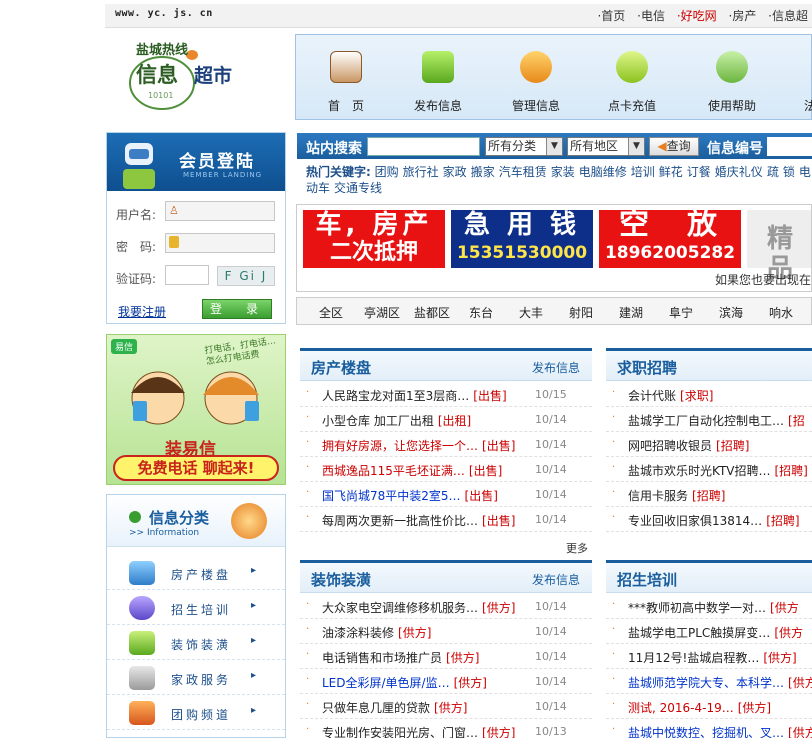 The width and height of the screenshot is (812, 738). What do you see at coordinates (421, 172) in the screenshot?
I see `hot-keyword: 旅行社` at bounding box center [421, 172].